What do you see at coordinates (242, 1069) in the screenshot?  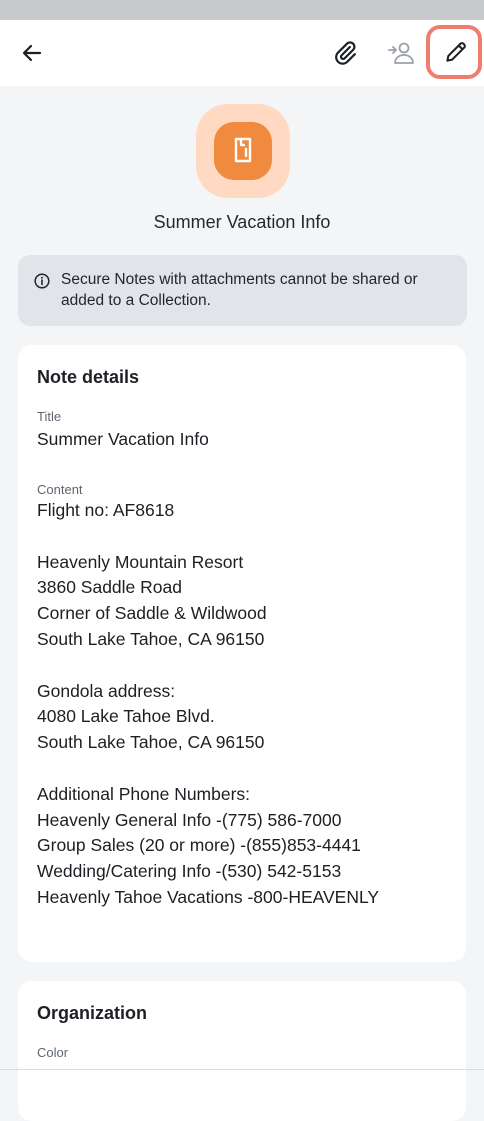 I see `bottom-divider` at bounding box center [242, 1069].